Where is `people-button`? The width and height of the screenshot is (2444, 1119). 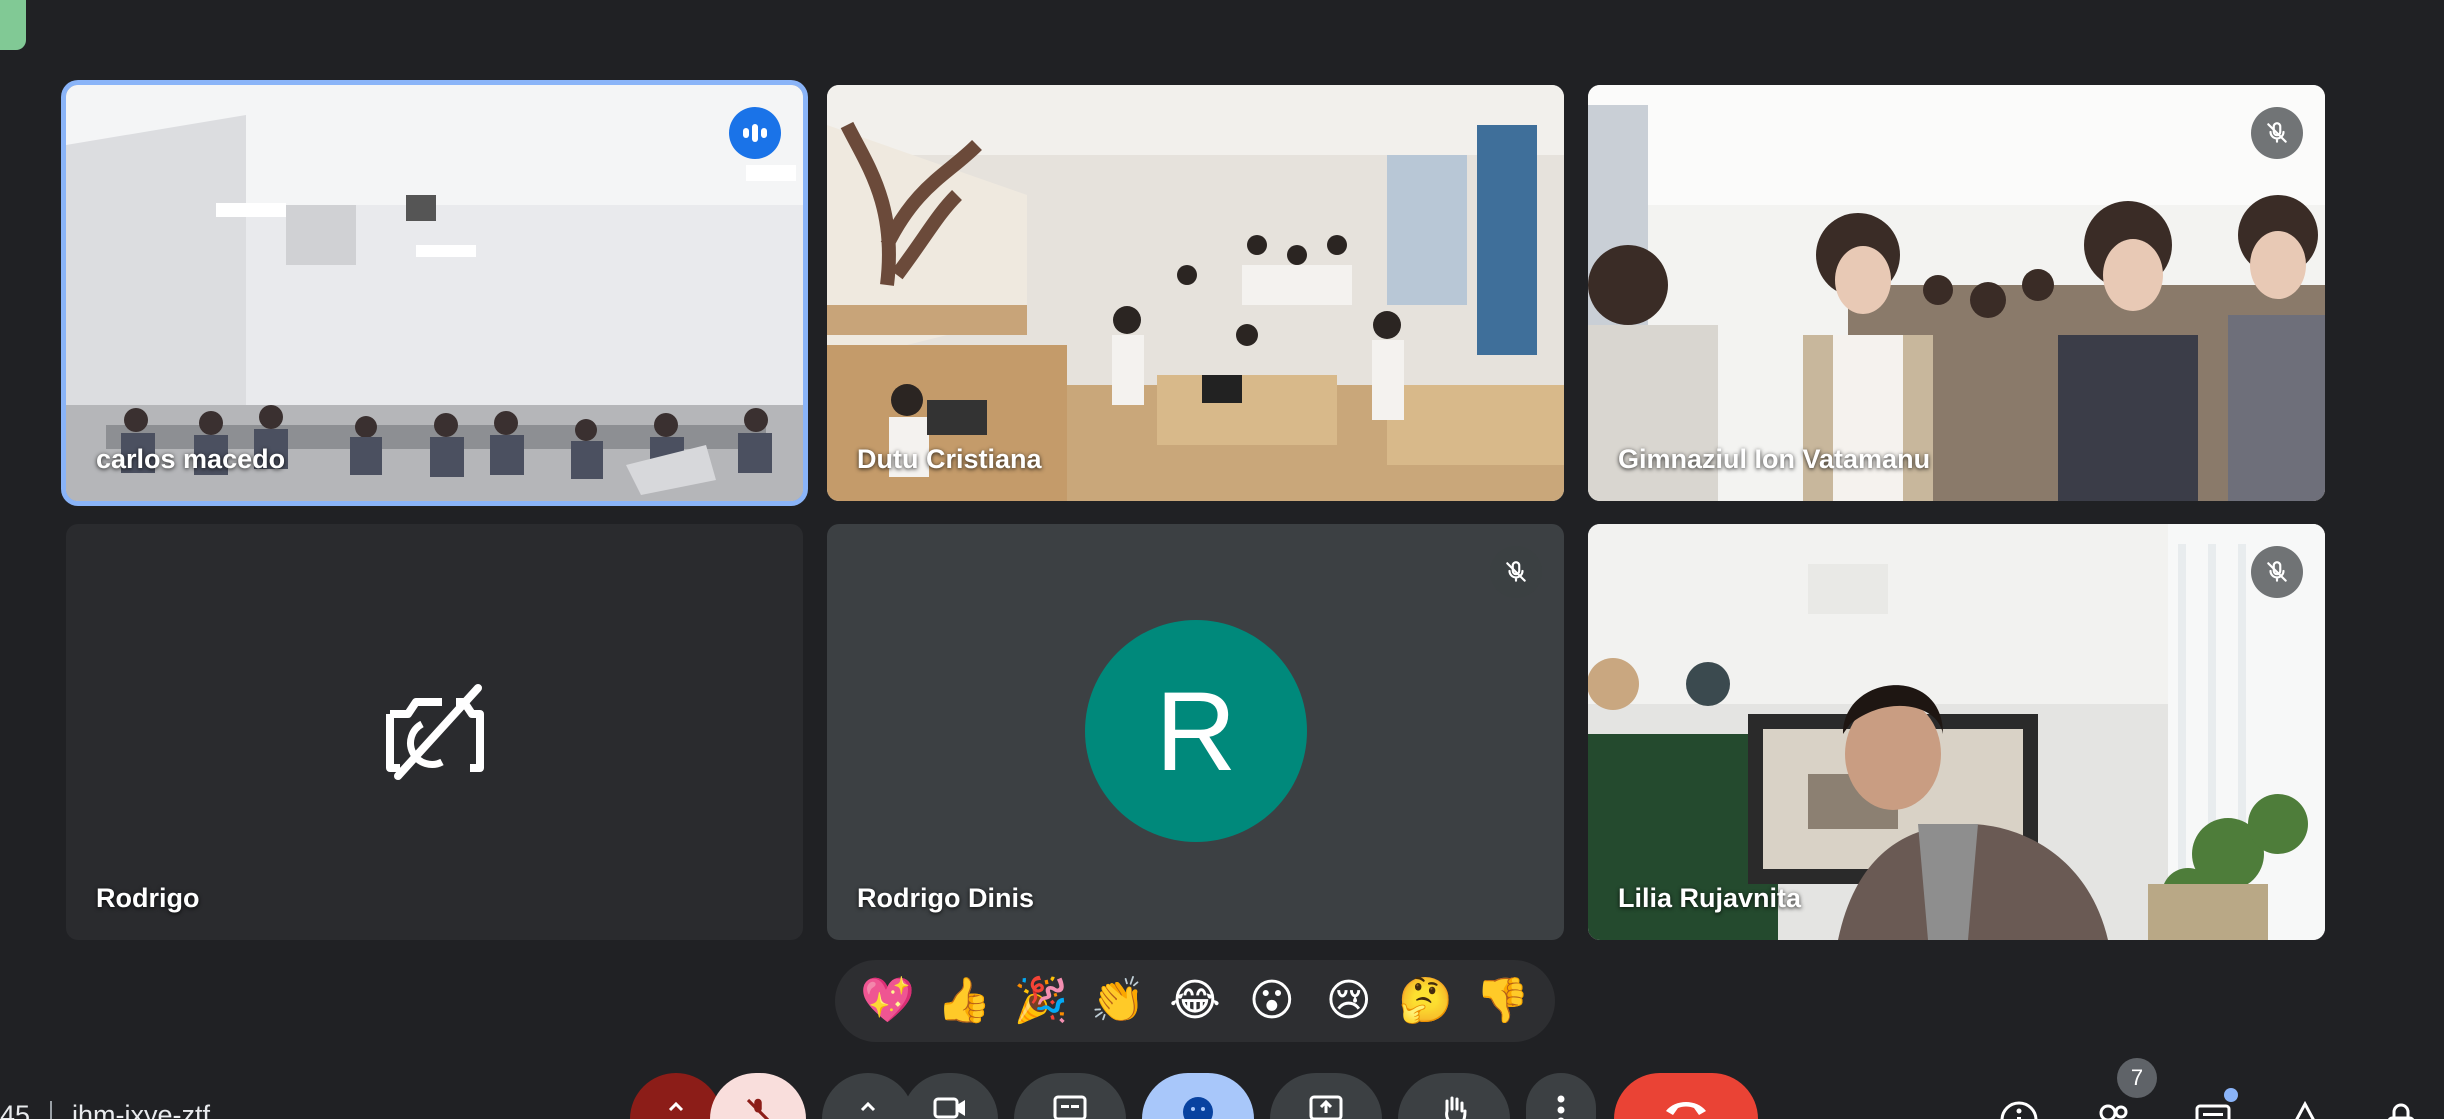 people-button is located at coordinates (2113, 1109).